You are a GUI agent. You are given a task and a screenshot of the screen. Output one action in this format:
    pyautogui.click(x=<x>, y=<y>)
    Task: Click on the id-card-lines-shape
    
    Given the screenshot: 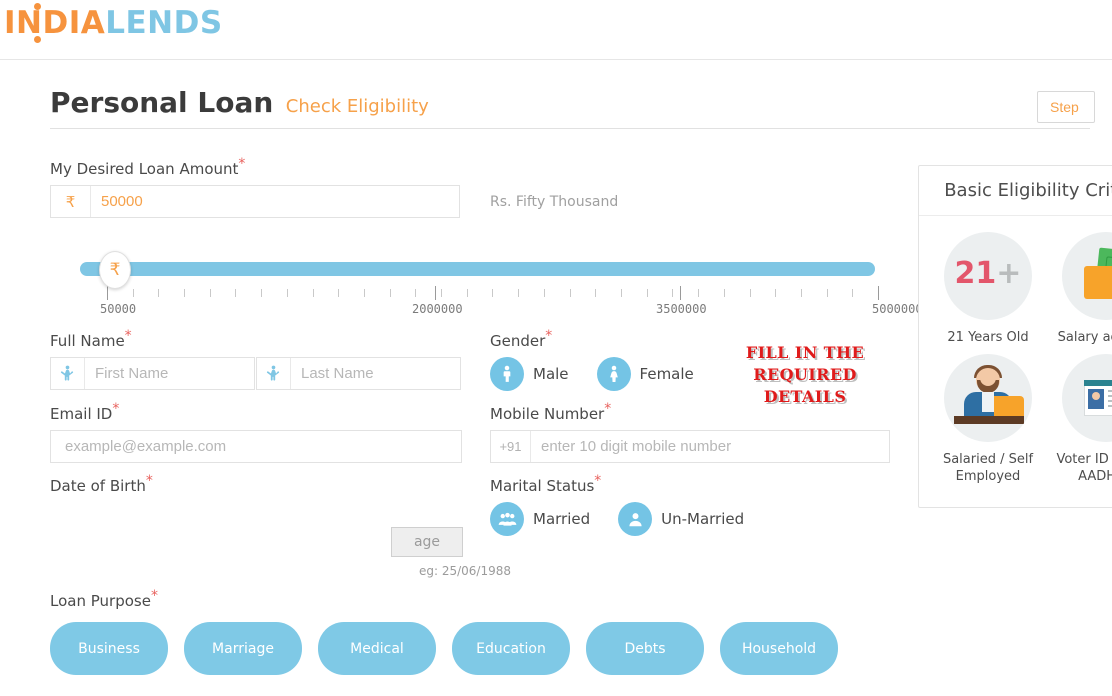 What is the action you would take?
    pyautogui.click(x=1110, y=400)
    